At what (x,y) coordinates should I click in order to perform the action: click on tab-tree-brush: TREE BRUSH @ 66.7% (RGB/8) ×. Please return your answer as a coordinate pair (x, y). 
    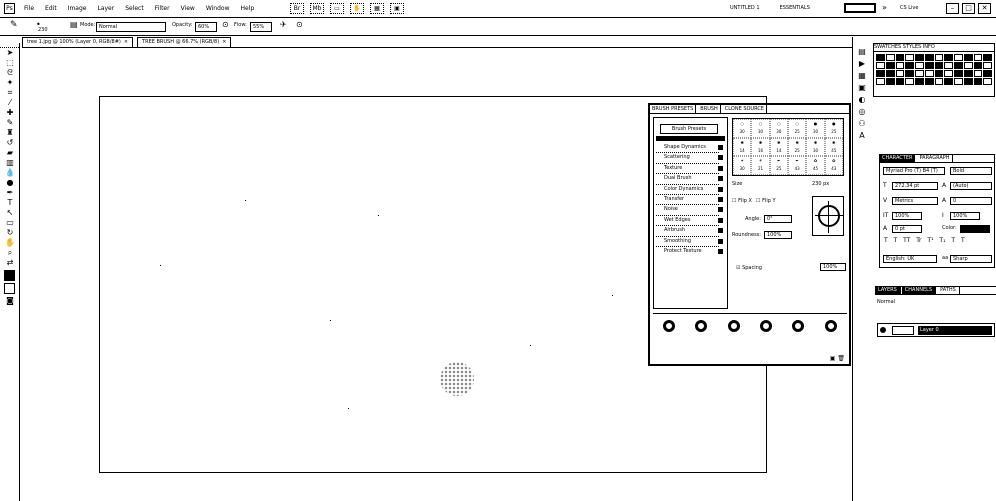
    Looking at the image, I should click on (184, 42).